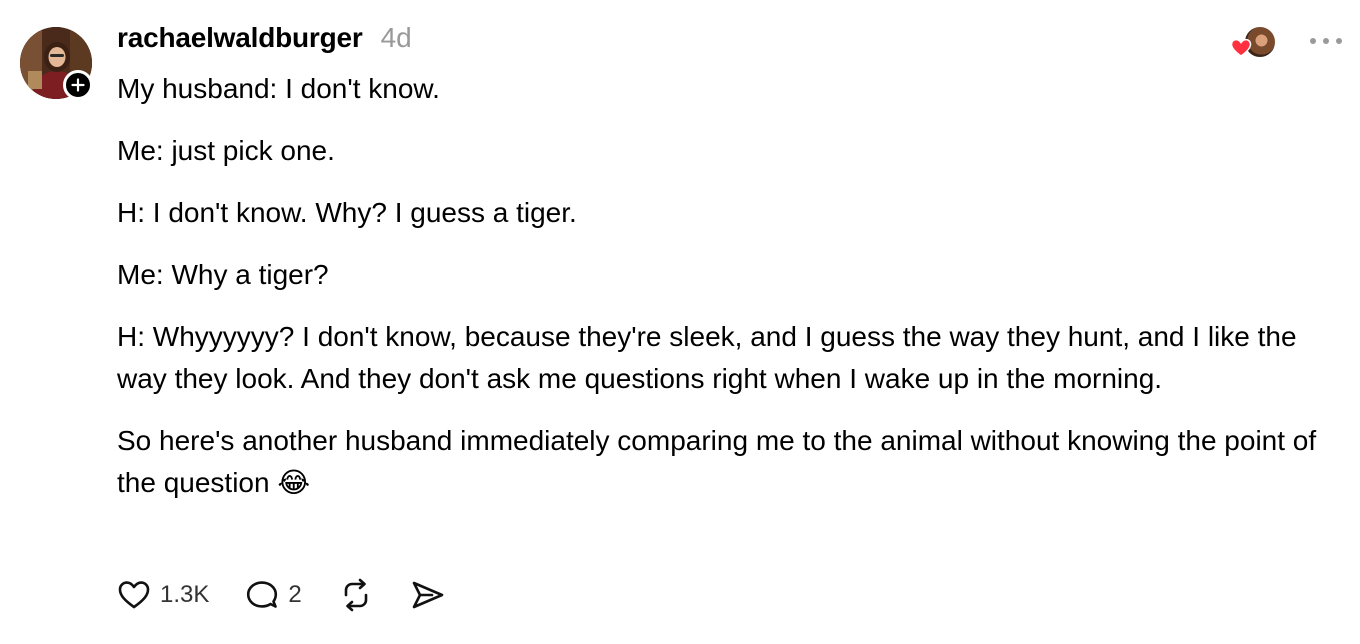 This screenshot has height=644, width=1360. Describe the element at coordinates (262, 594) in the screenshot. I see `speech-bubble-icon` at that location.